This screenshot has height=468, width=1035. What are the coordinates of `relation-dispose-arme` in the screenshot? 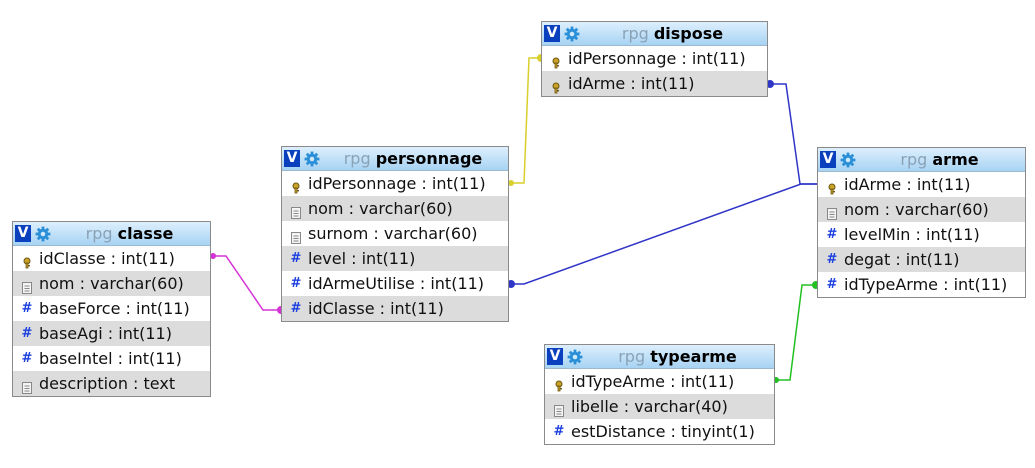 It's located at (792, 134).